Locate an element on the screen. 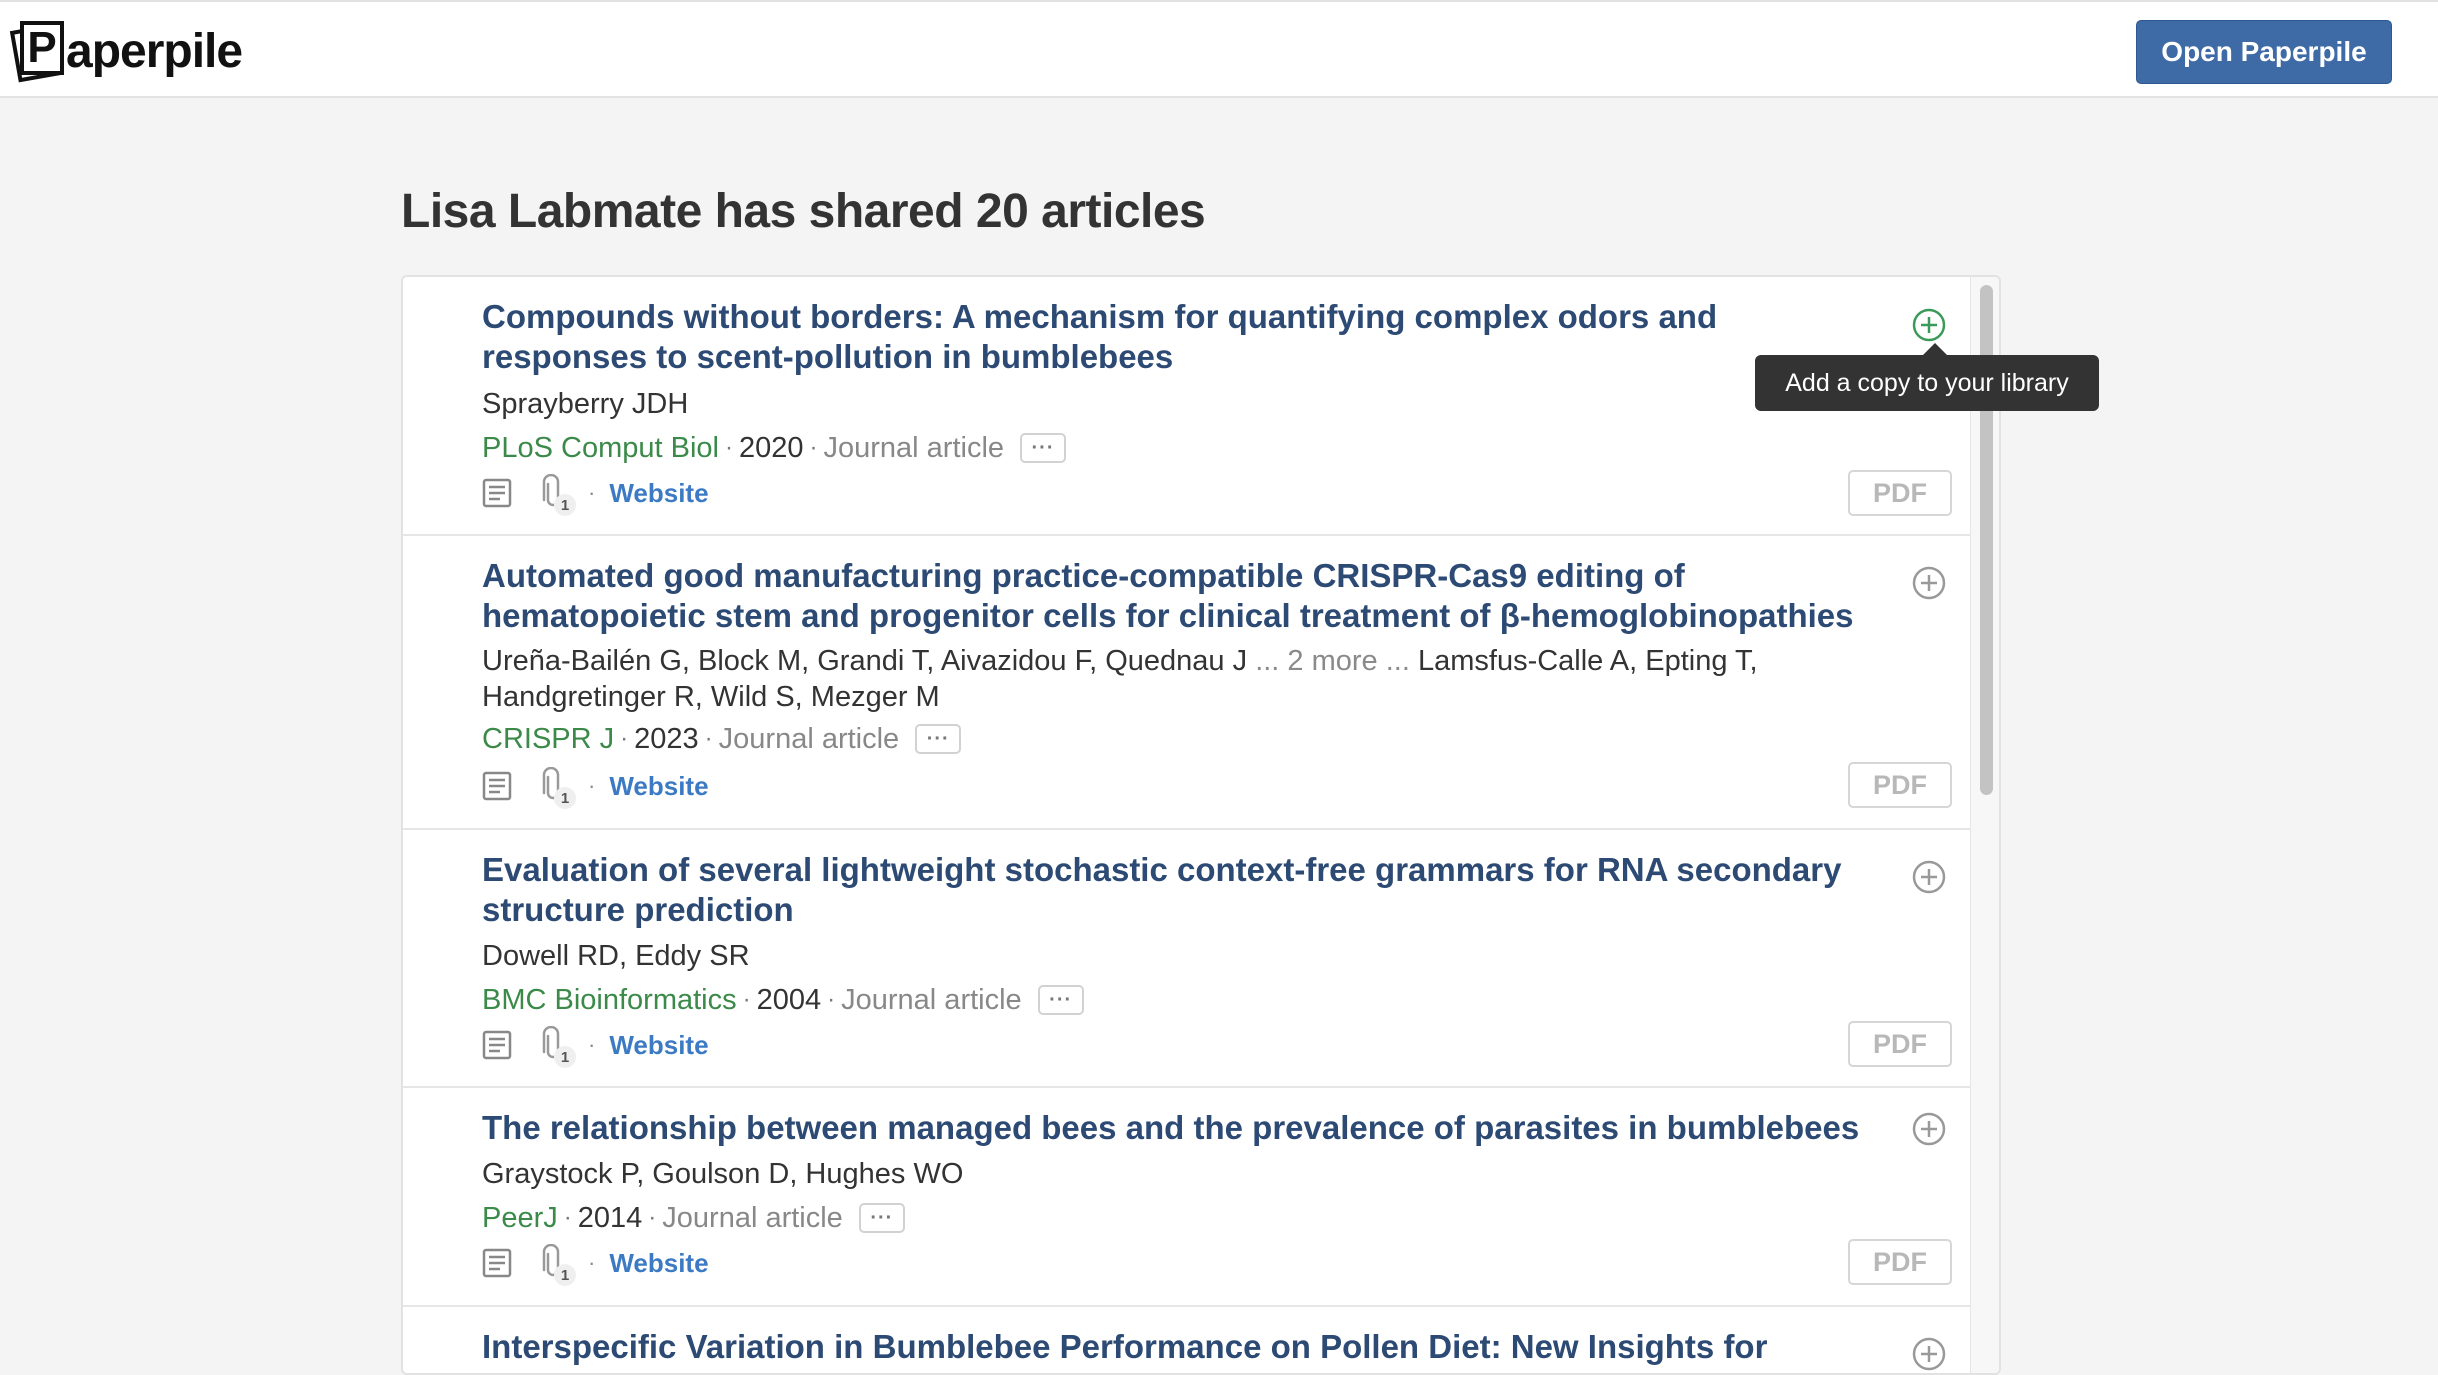  page-title: Lisa Labmate has shared 20 articles is located at coordinates (803, 211).